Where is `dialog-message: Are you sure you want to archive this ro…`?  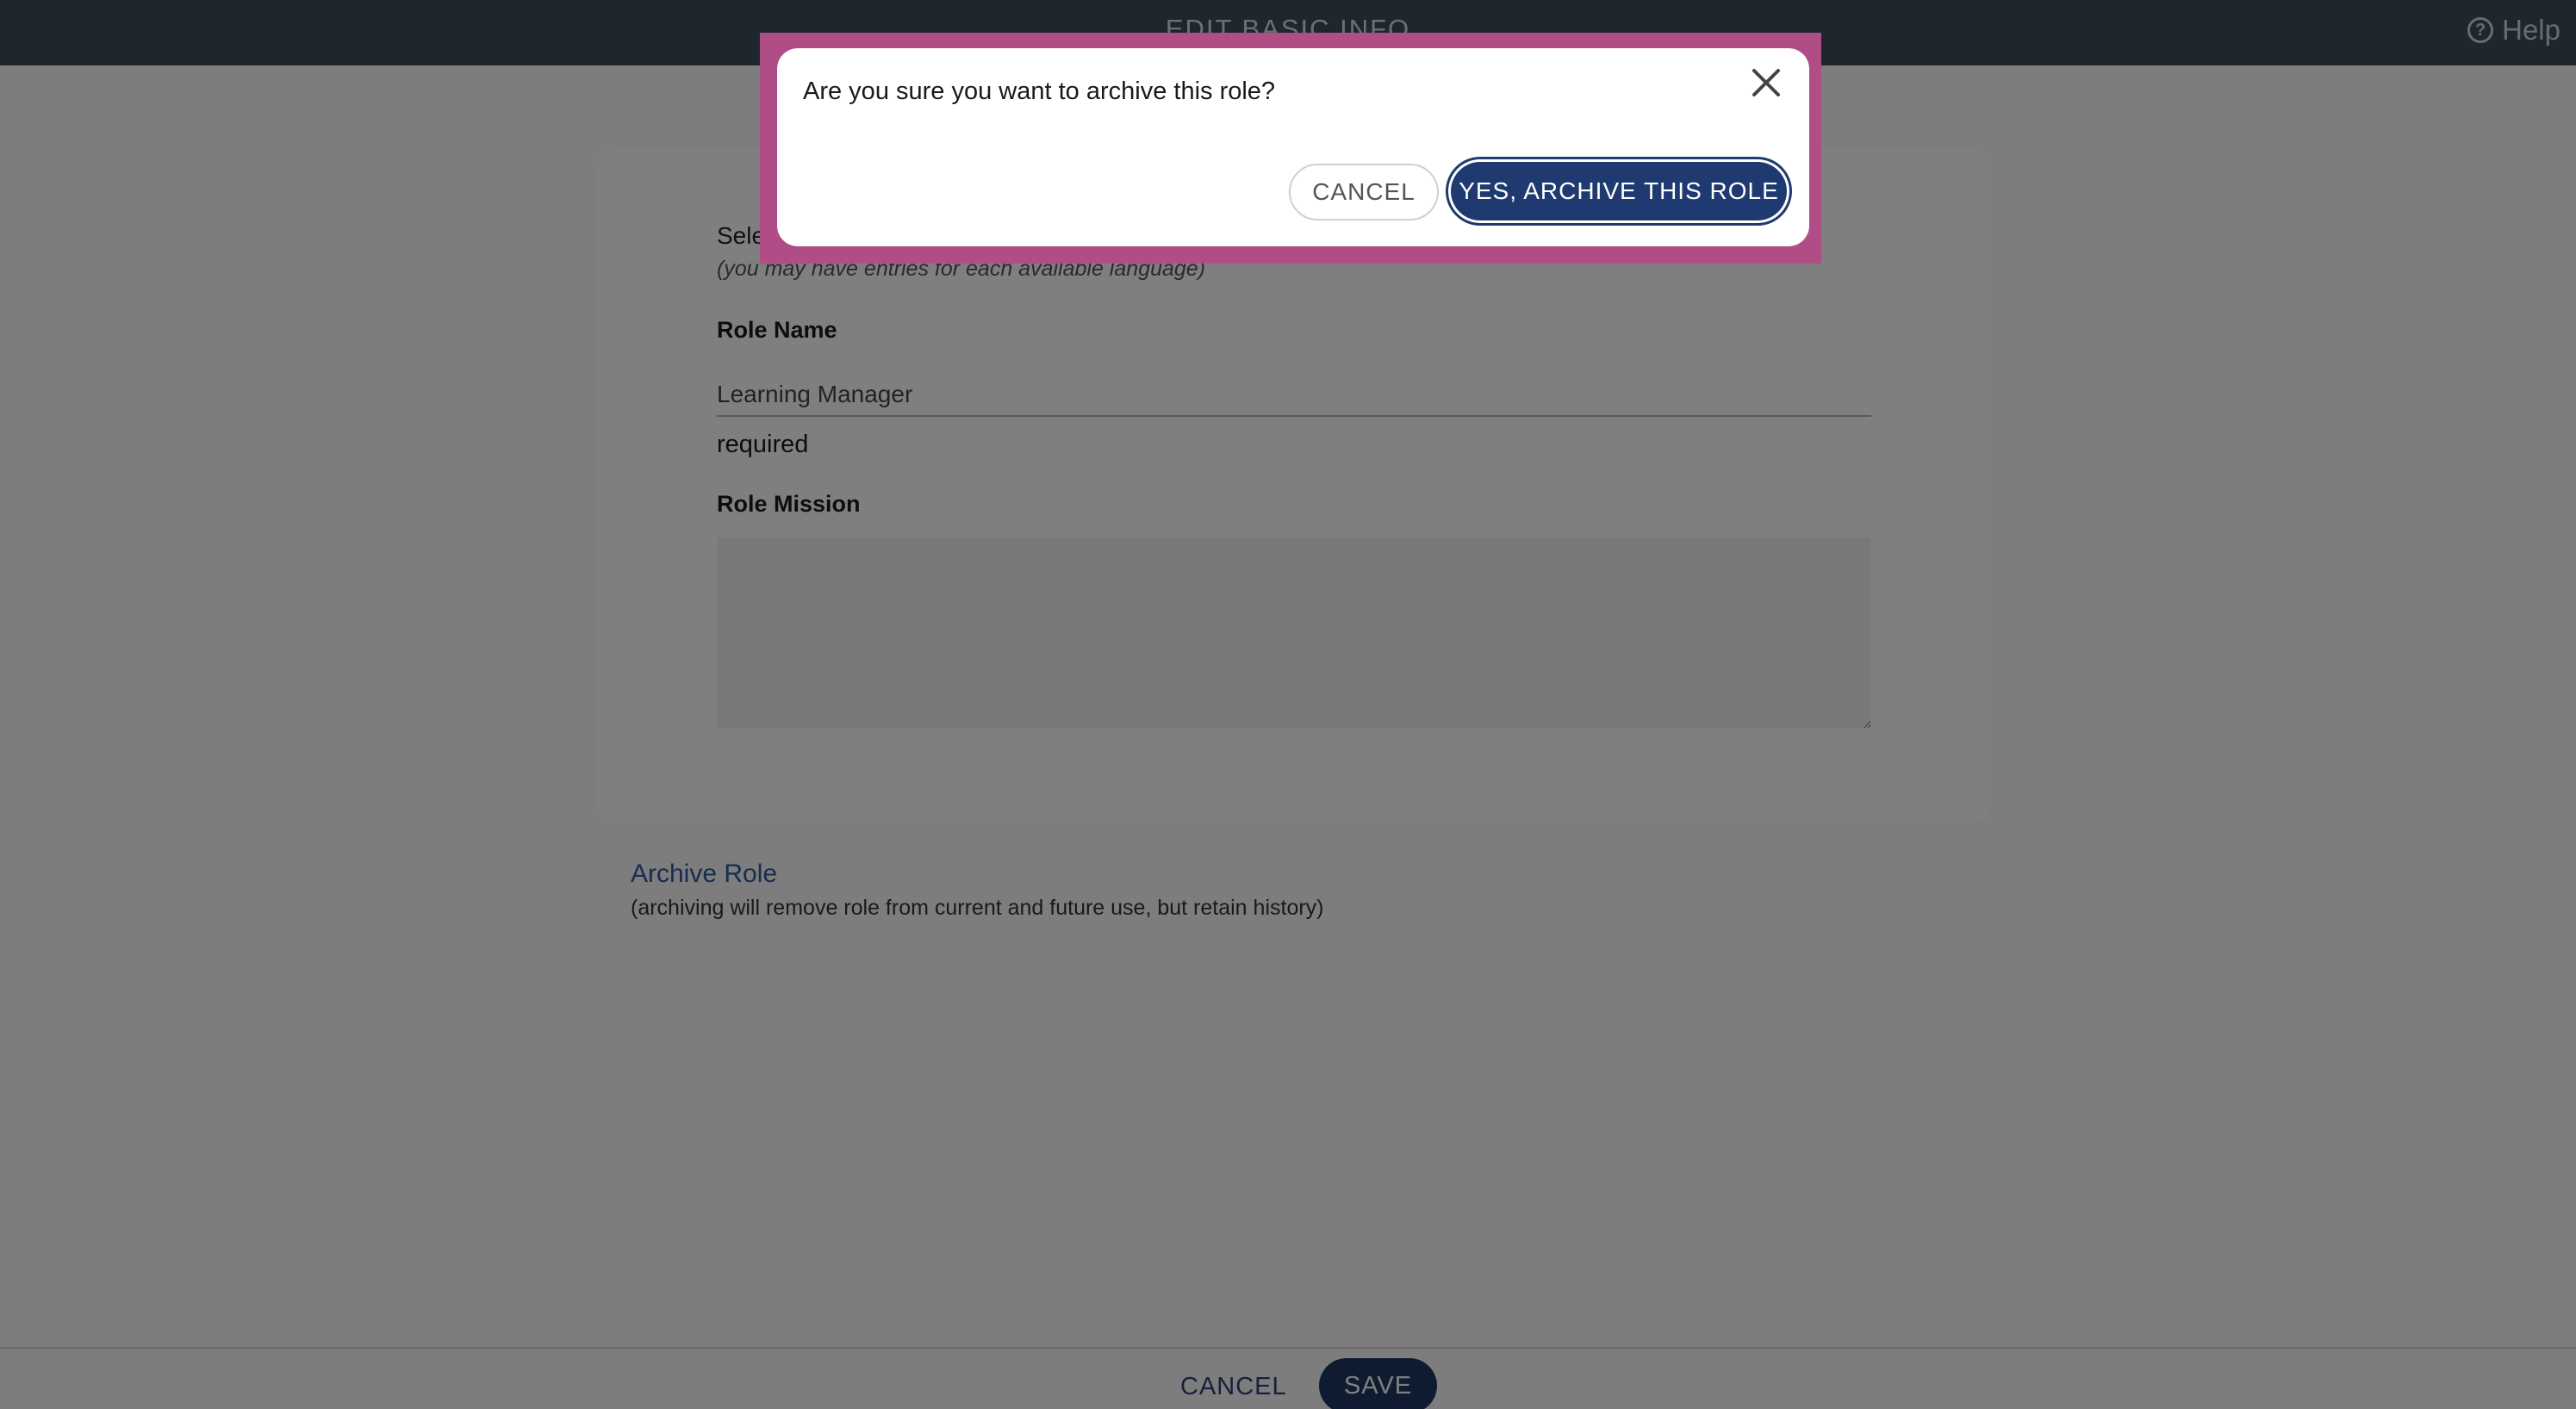
dialog-message: Are you sure you want to archive this ro… is located at coordinates (1039, 92).